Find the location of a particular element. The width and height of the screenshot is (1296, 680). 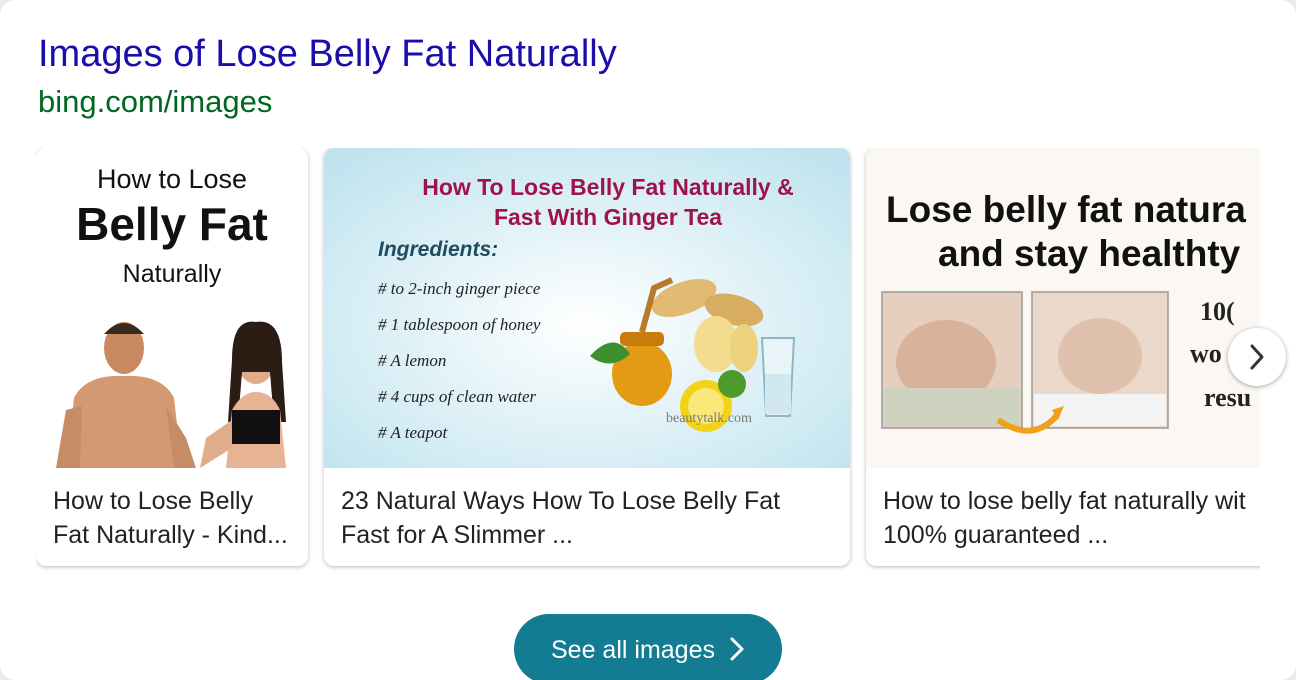

image-text-line1: How to Lose is located at coordinates (172, 179).